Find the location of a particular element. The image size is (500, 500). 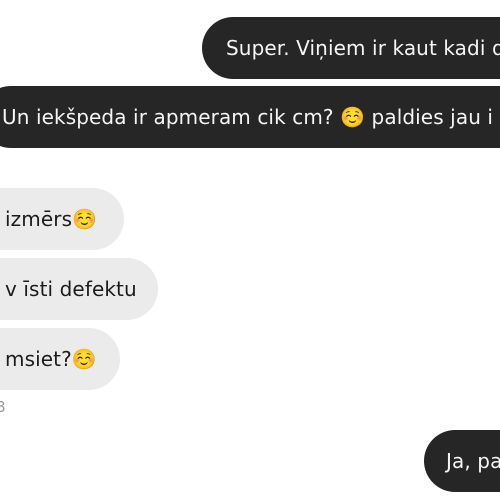

message-bubble-incoming: izmērs☺️ is located at coordinates (62, 219).